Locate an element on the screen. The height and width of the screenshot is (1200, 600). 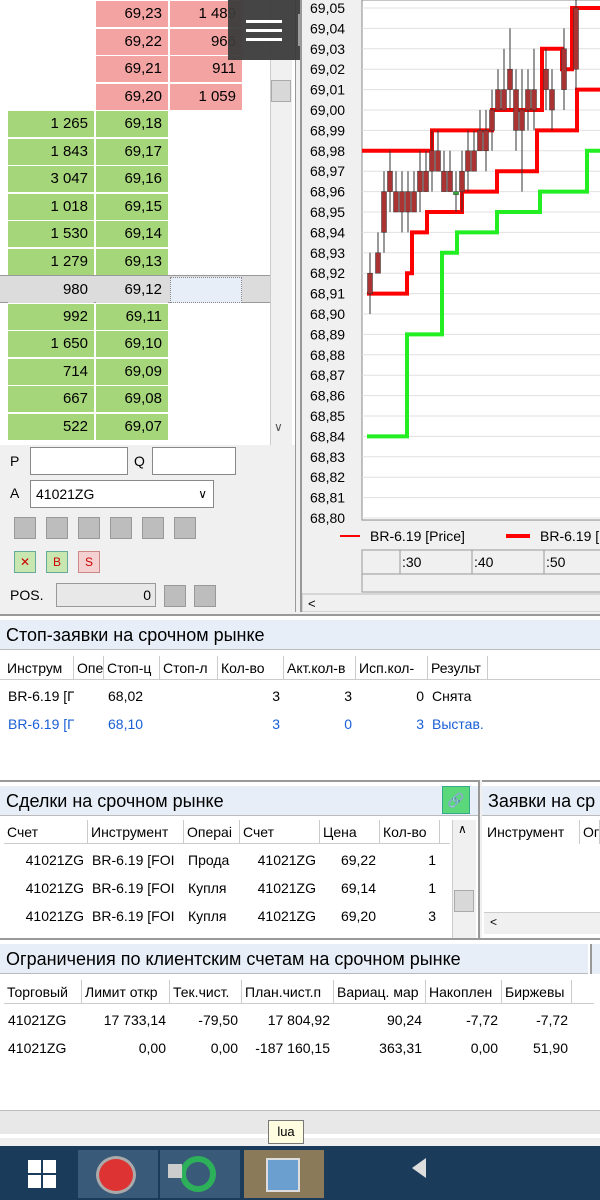
trades-col-0: Счет is located at coordinates (46, 832).